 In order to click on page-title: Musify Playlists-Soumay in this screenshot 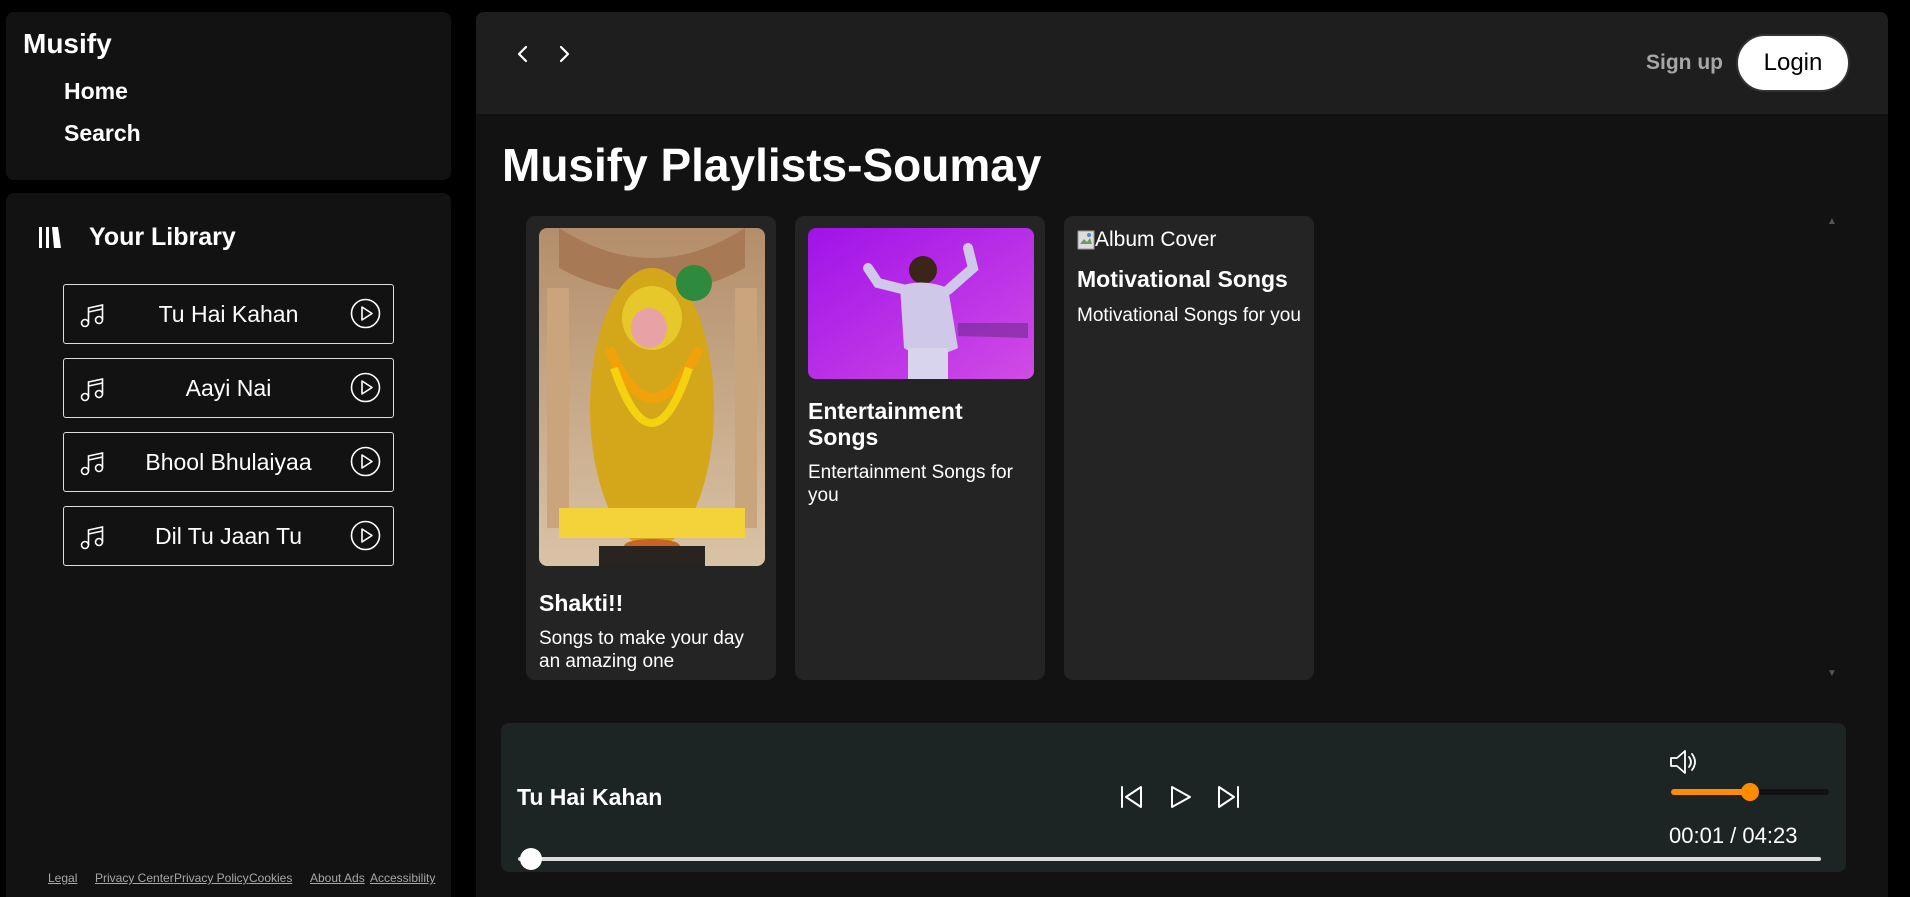, I will do `click(772, 165)`.